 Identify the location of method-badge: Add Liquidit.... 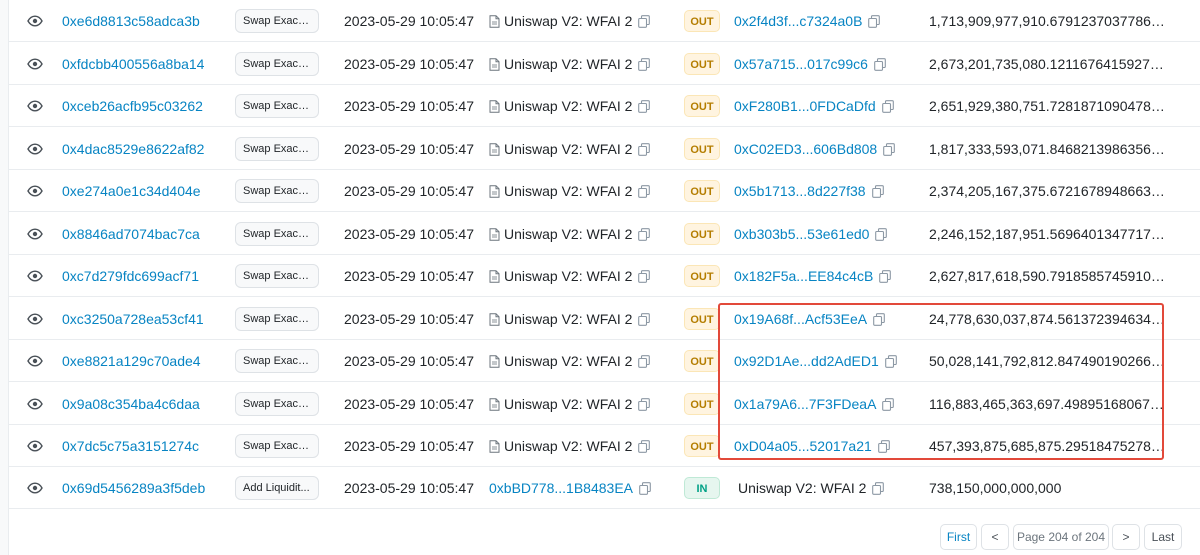
(277, 488).